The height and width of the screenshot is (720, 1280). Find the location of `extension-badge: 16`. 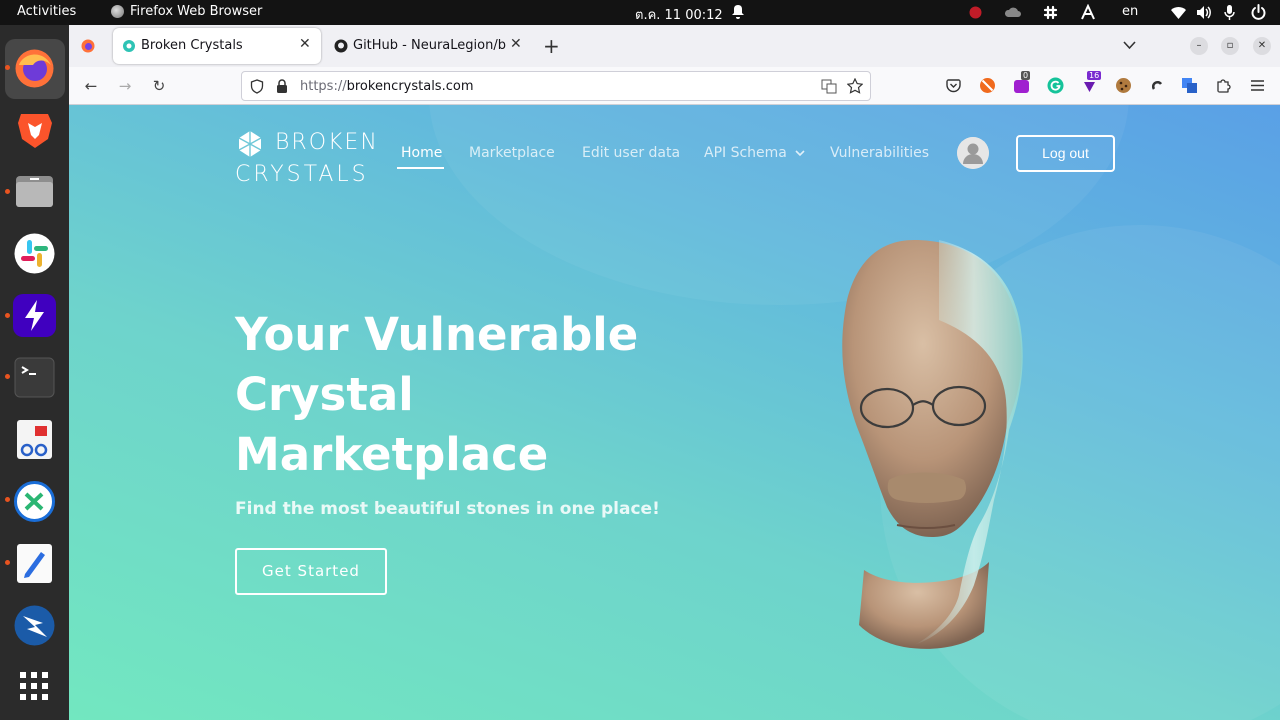

extension-badge: 16 is located at coordinates (1094, 75).